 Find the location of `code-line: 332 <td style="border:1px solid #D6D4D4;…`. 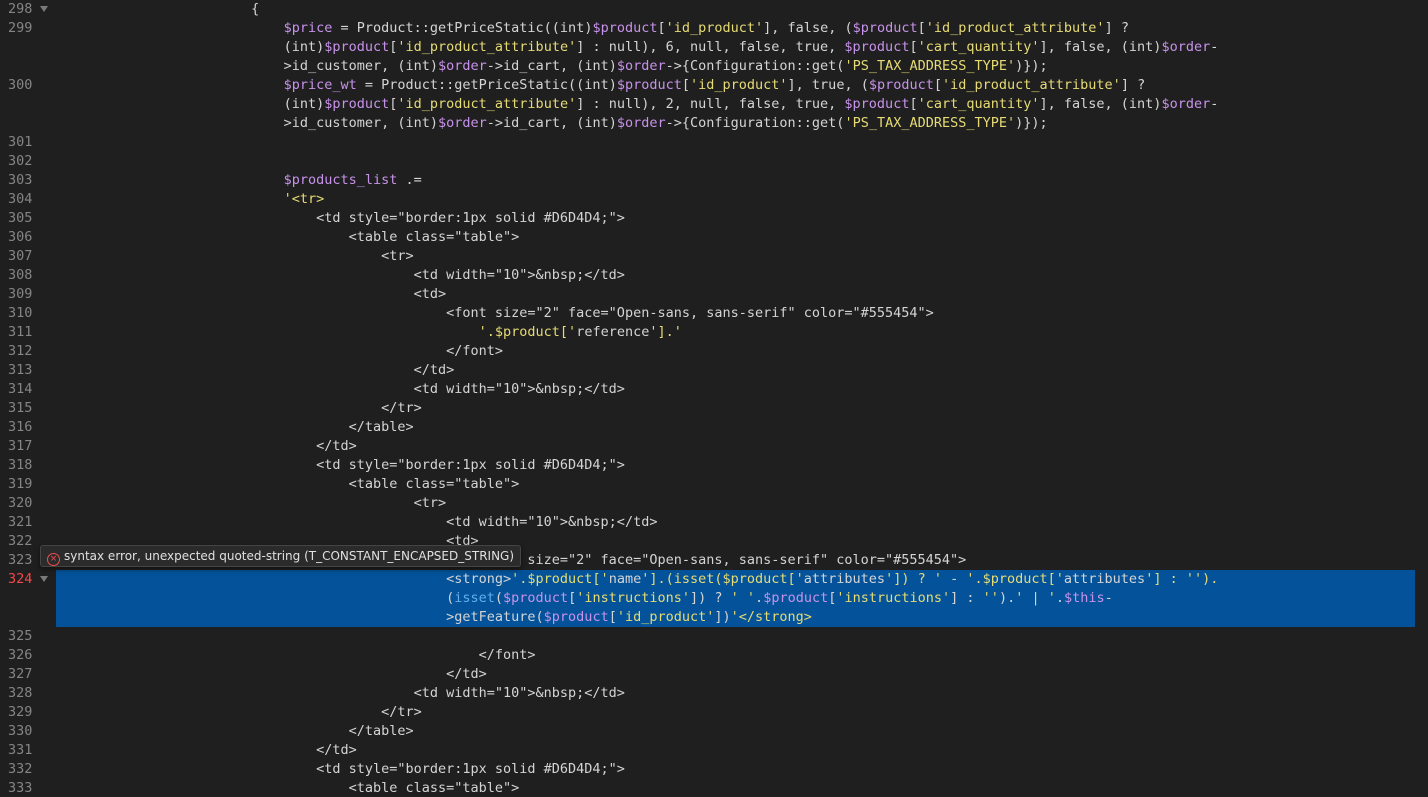

code-line: 332 <td style="border:1px solid #D6D4D4;… is located at coordinates (714, 769).